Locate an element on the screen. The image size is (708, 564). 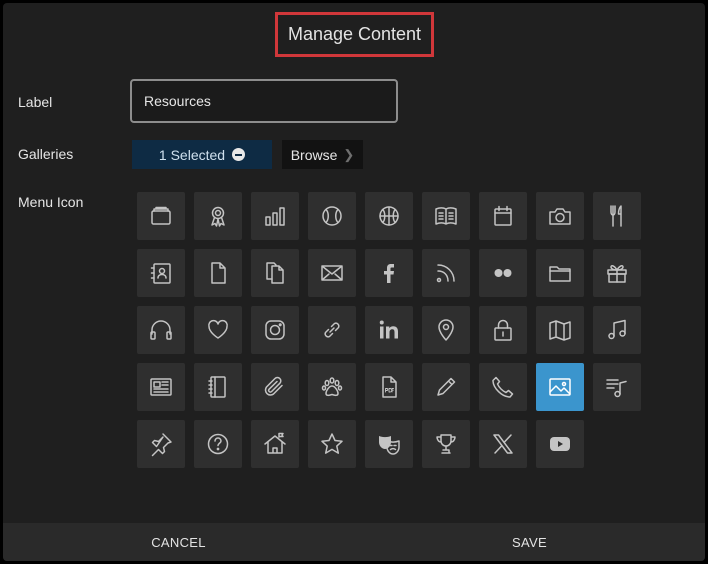
icon-option-heart is located at coordinates (218, 330).